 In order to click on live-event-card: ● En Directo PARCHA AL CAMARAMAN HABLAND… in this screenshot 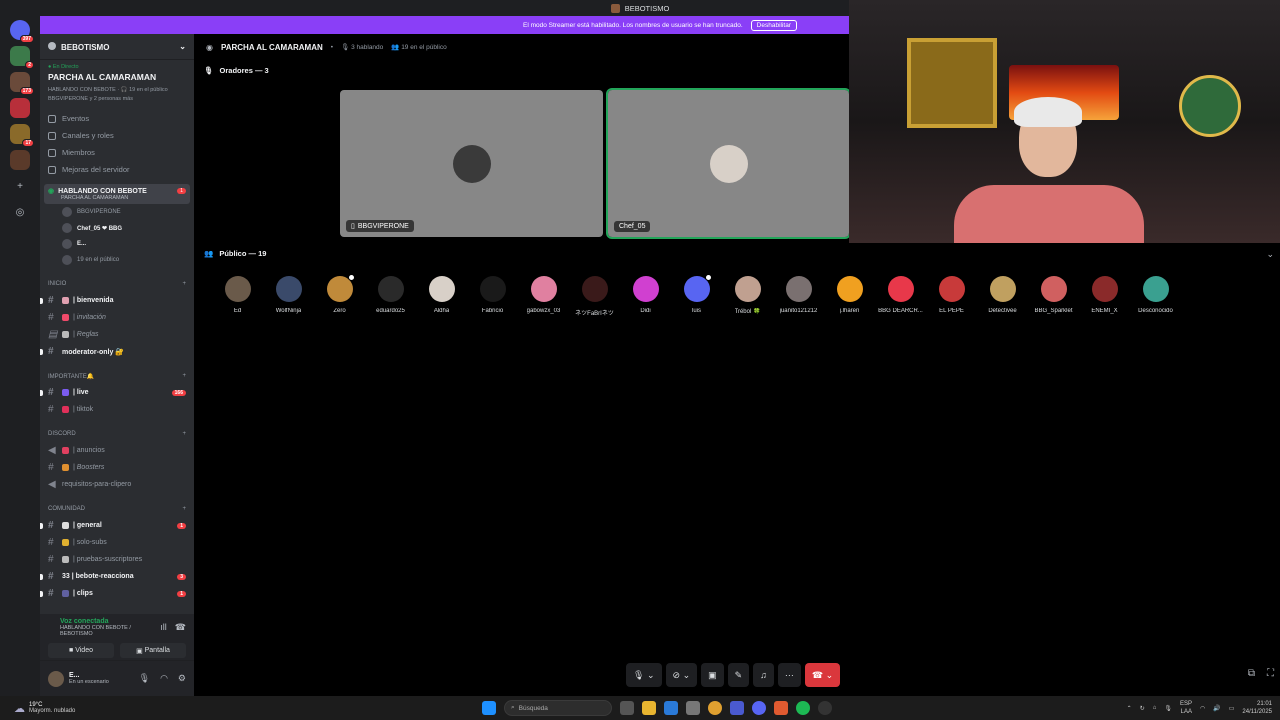, I will do `click(117, 83)`.